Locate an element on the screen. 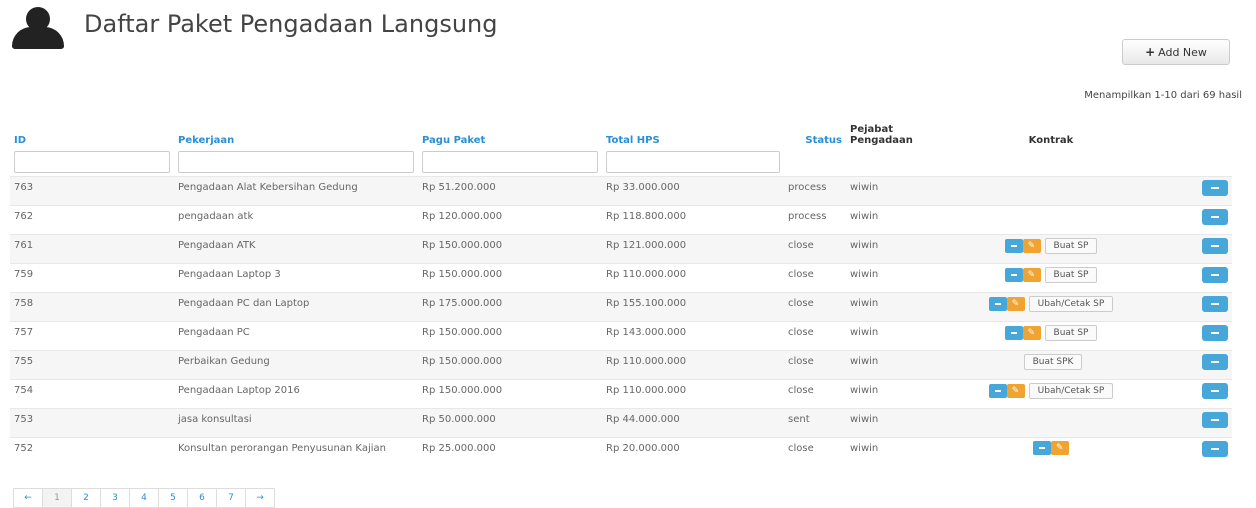 This screenshot has height=508, width=1256. pagination-page: 5 is located at coordinates (173, 498).